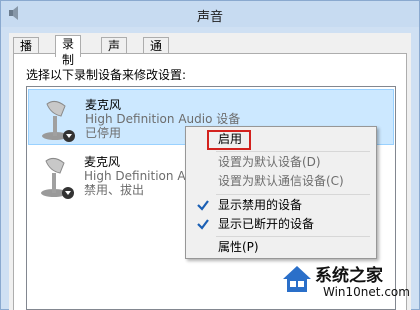 The height and width of the screenshot is (310, 420). Describe the element at coordinates (260, 205) in the screenshot. I see `menu-item-label: 显示禁用的设备` at that location.